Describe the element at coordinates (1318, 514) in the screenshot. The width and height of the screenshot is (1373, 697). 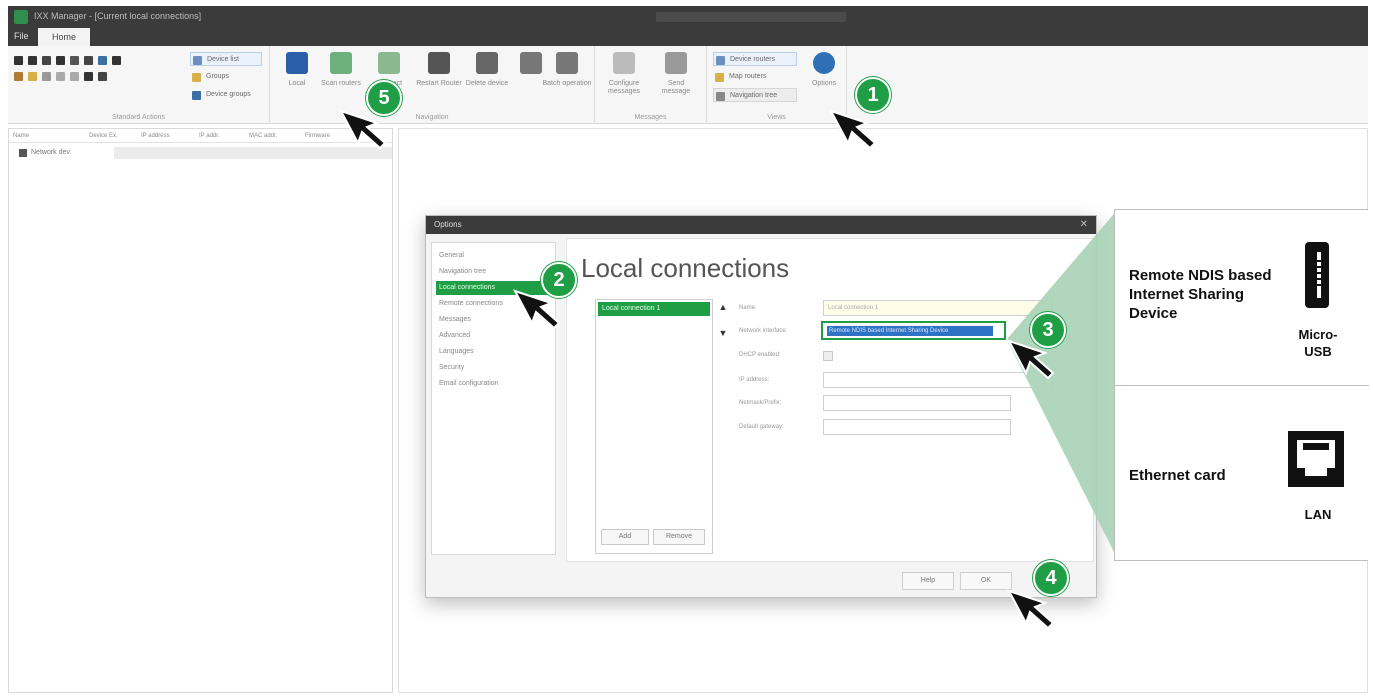
I see `lan-caption: LAN` at that location.